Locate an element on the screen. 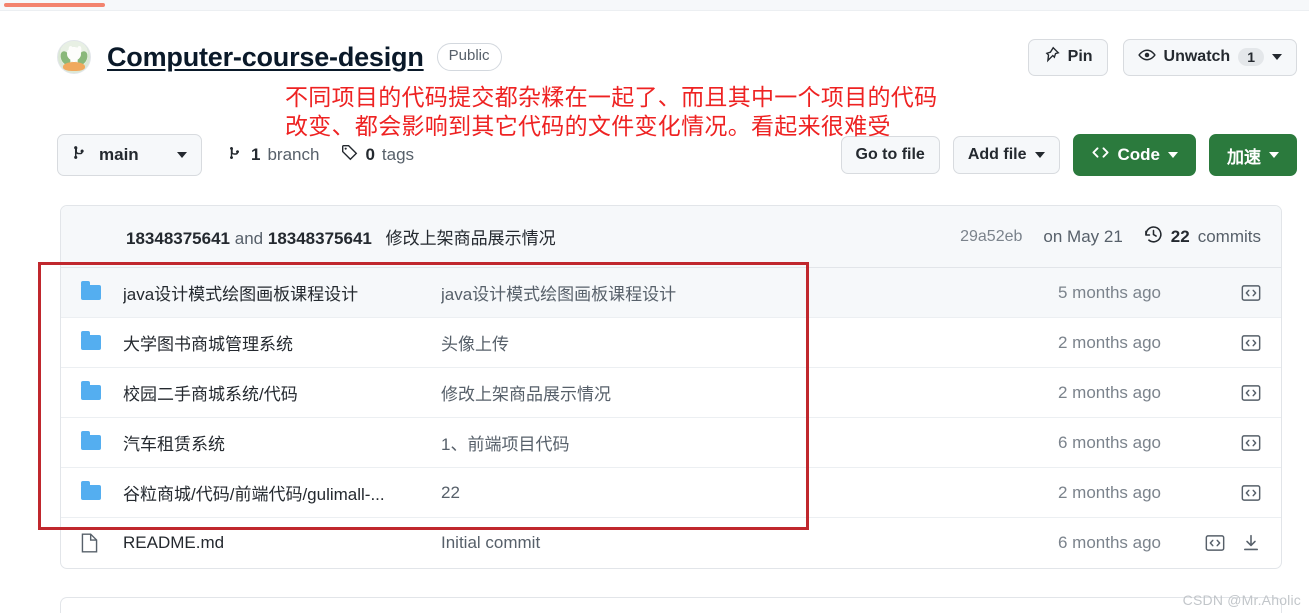 The height and width of the screenshot is (613, 1309). visibility-badge: Public is located at coordinates (469, 57).